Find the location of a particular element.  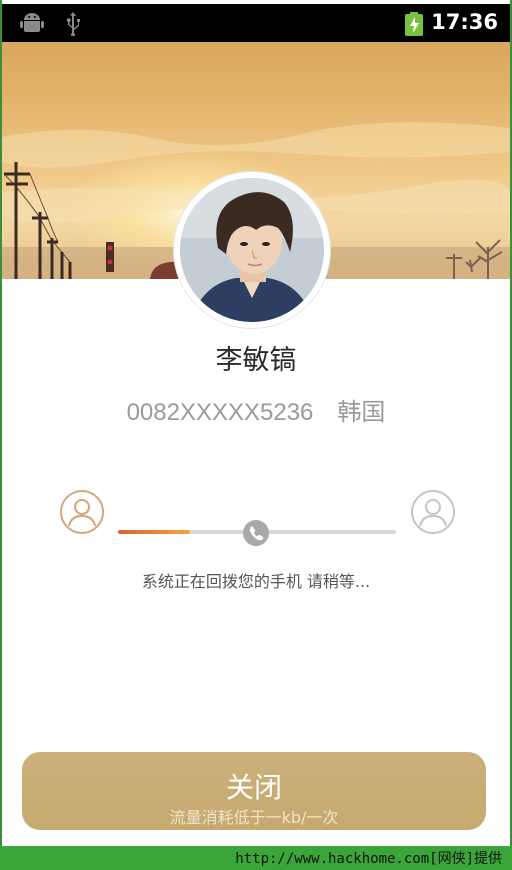

progress-knob is located at coordinates (256, 533).